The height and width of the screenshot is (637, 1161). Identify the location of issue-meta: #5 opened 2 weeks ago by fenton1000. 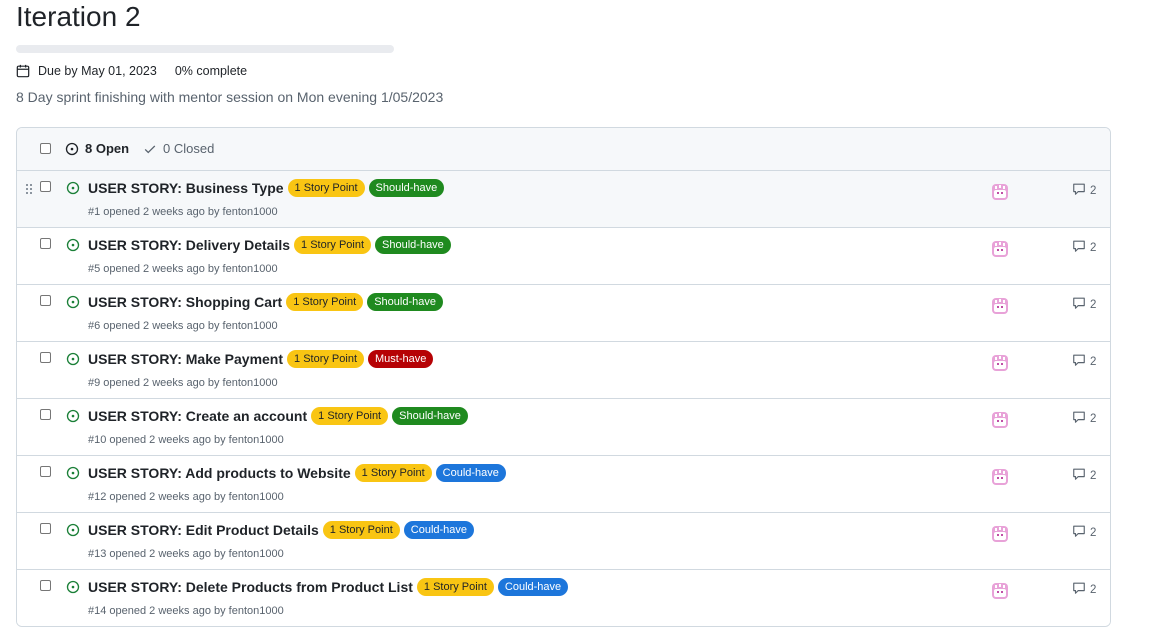
(183, 269).